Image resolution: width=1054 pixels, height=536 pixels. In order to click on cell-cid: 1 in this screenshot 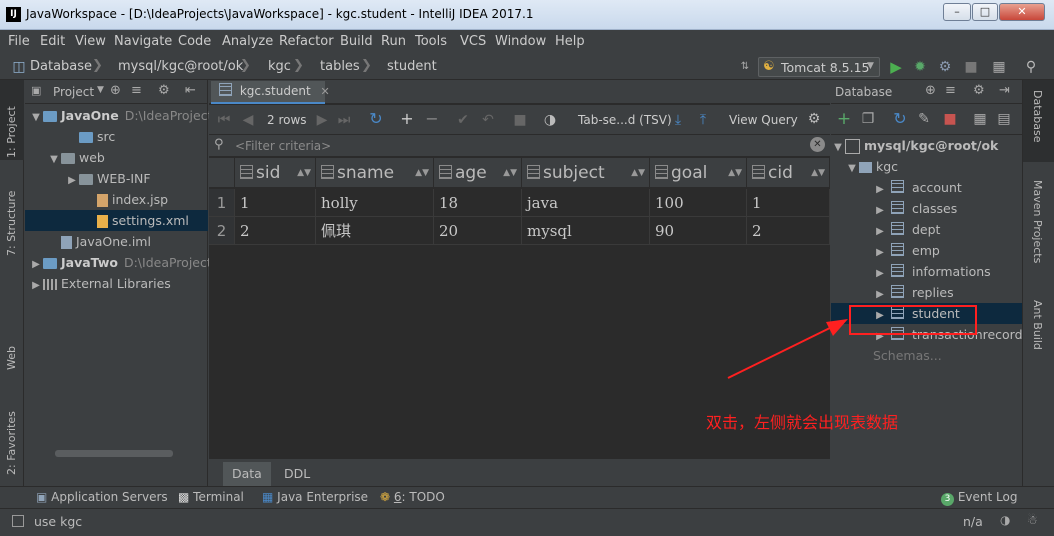, I will do `click(788, 203)`.